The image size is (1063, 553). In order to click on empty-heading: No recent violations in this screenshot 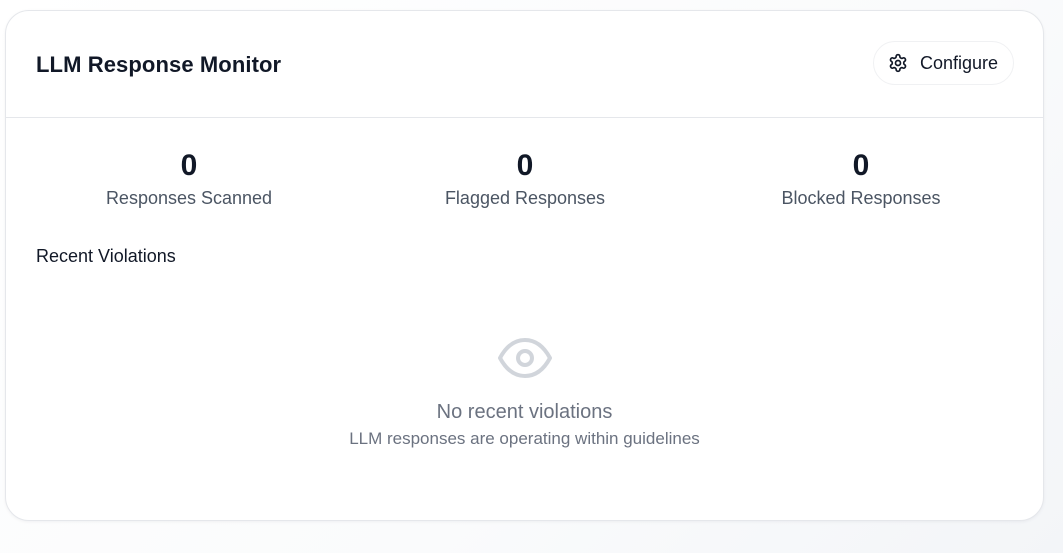, I will do `click(524, 412)`.